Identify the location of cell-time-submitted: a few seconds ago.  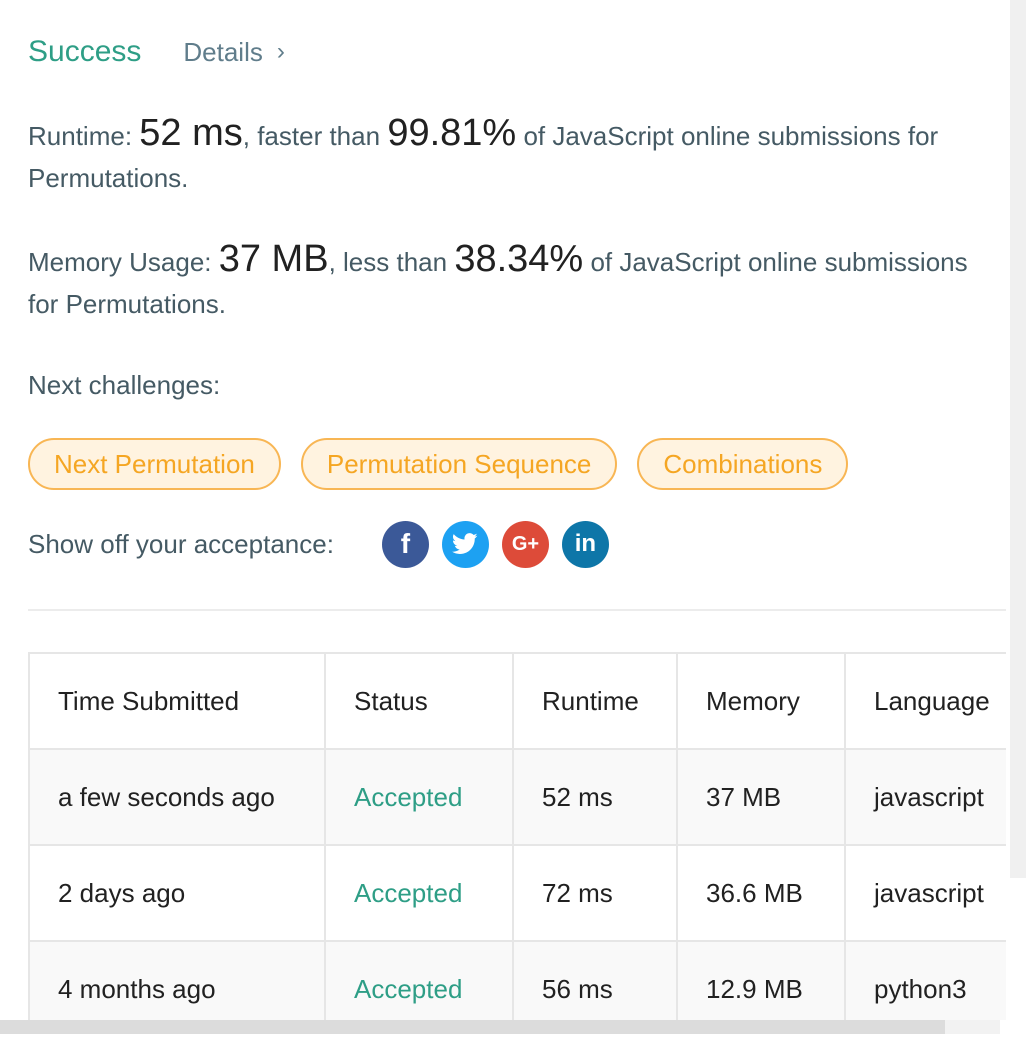
(177, 797).